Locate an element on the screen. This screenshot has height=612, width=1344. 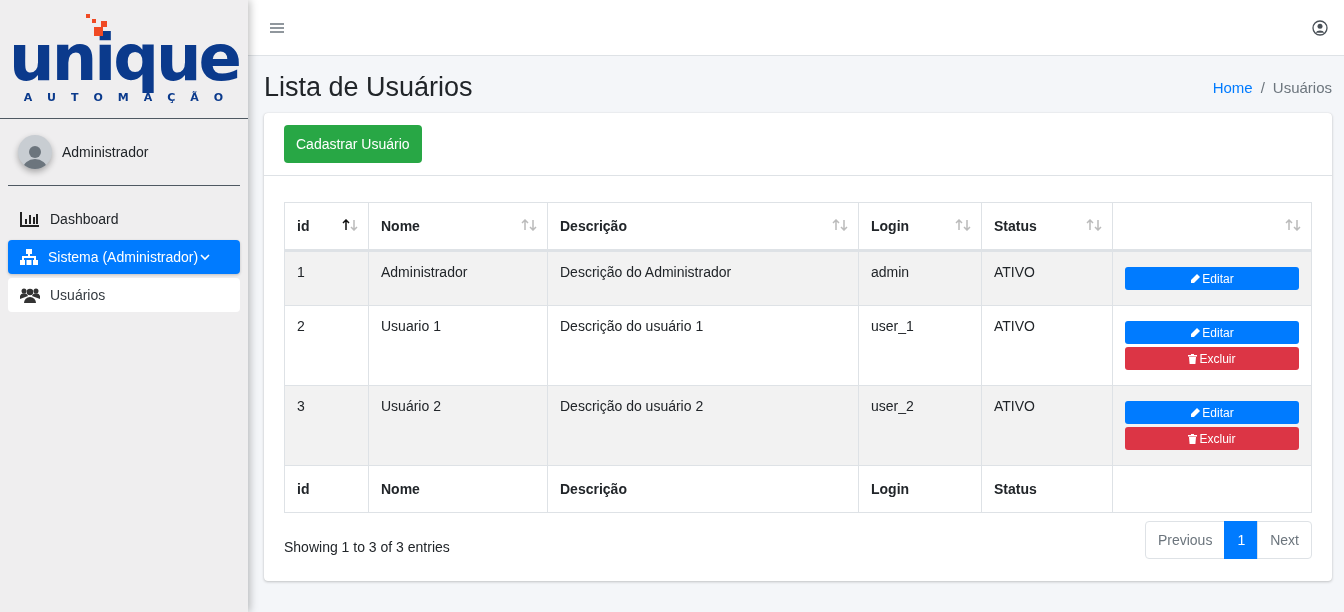
column-footer: id is located at coordinates (326, 489).